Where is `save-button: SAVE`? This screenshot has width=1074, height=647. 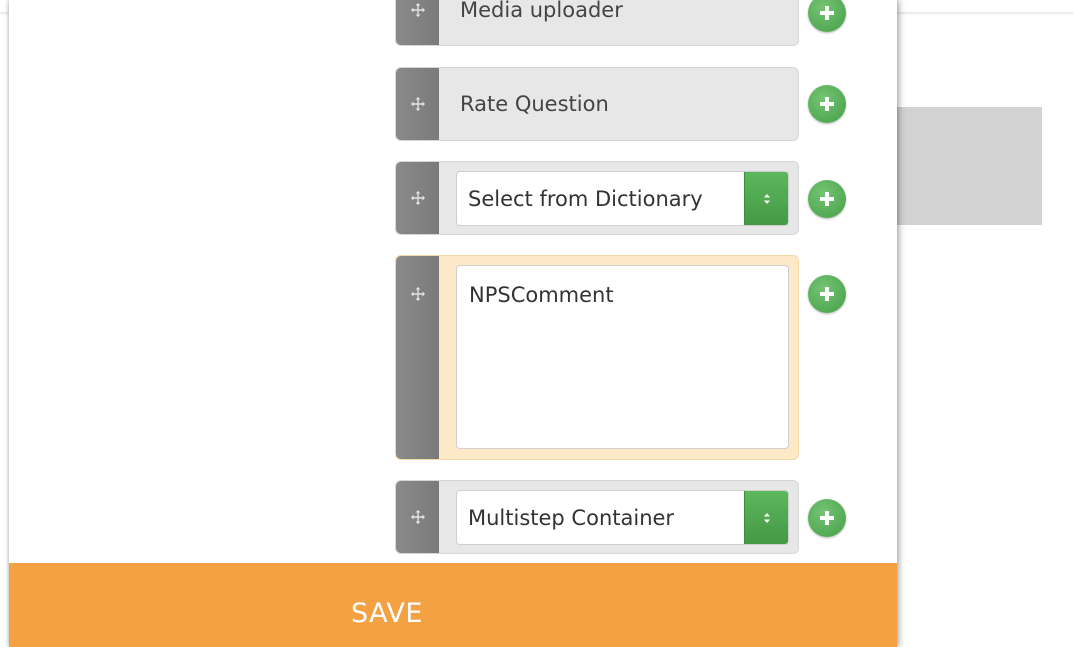 save-button: SAVE is located at coordinates (453, 605).